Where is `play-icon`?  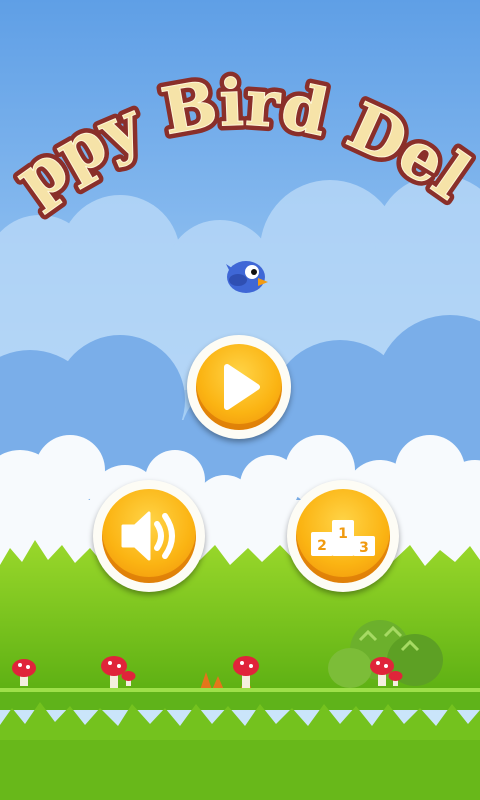 play-icon is located at coordinates (242, 387).